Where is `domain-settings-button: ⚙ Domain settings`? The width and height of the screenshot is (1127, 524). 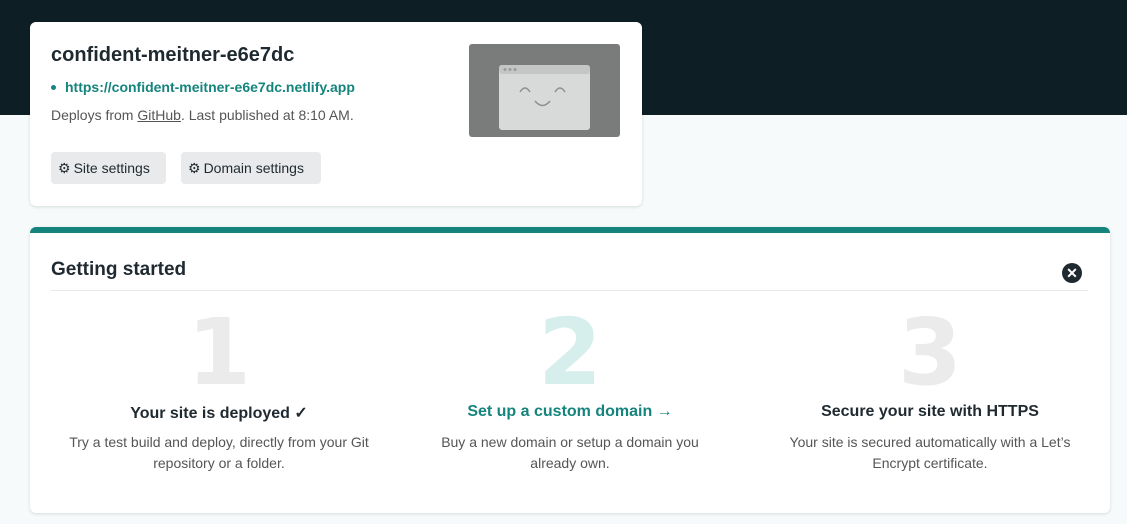
domain-settings-button: ⚙ Domain settings is located at coordinates (251, 168).